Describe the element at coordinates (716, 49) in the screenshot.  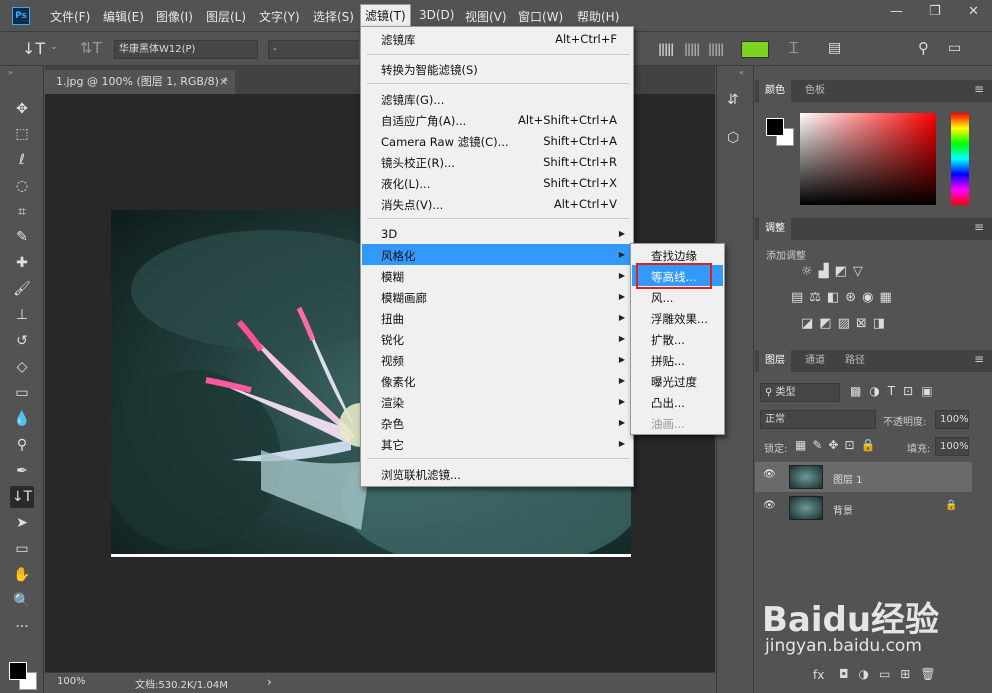
I see `align-right-icon: |||||` at that location.